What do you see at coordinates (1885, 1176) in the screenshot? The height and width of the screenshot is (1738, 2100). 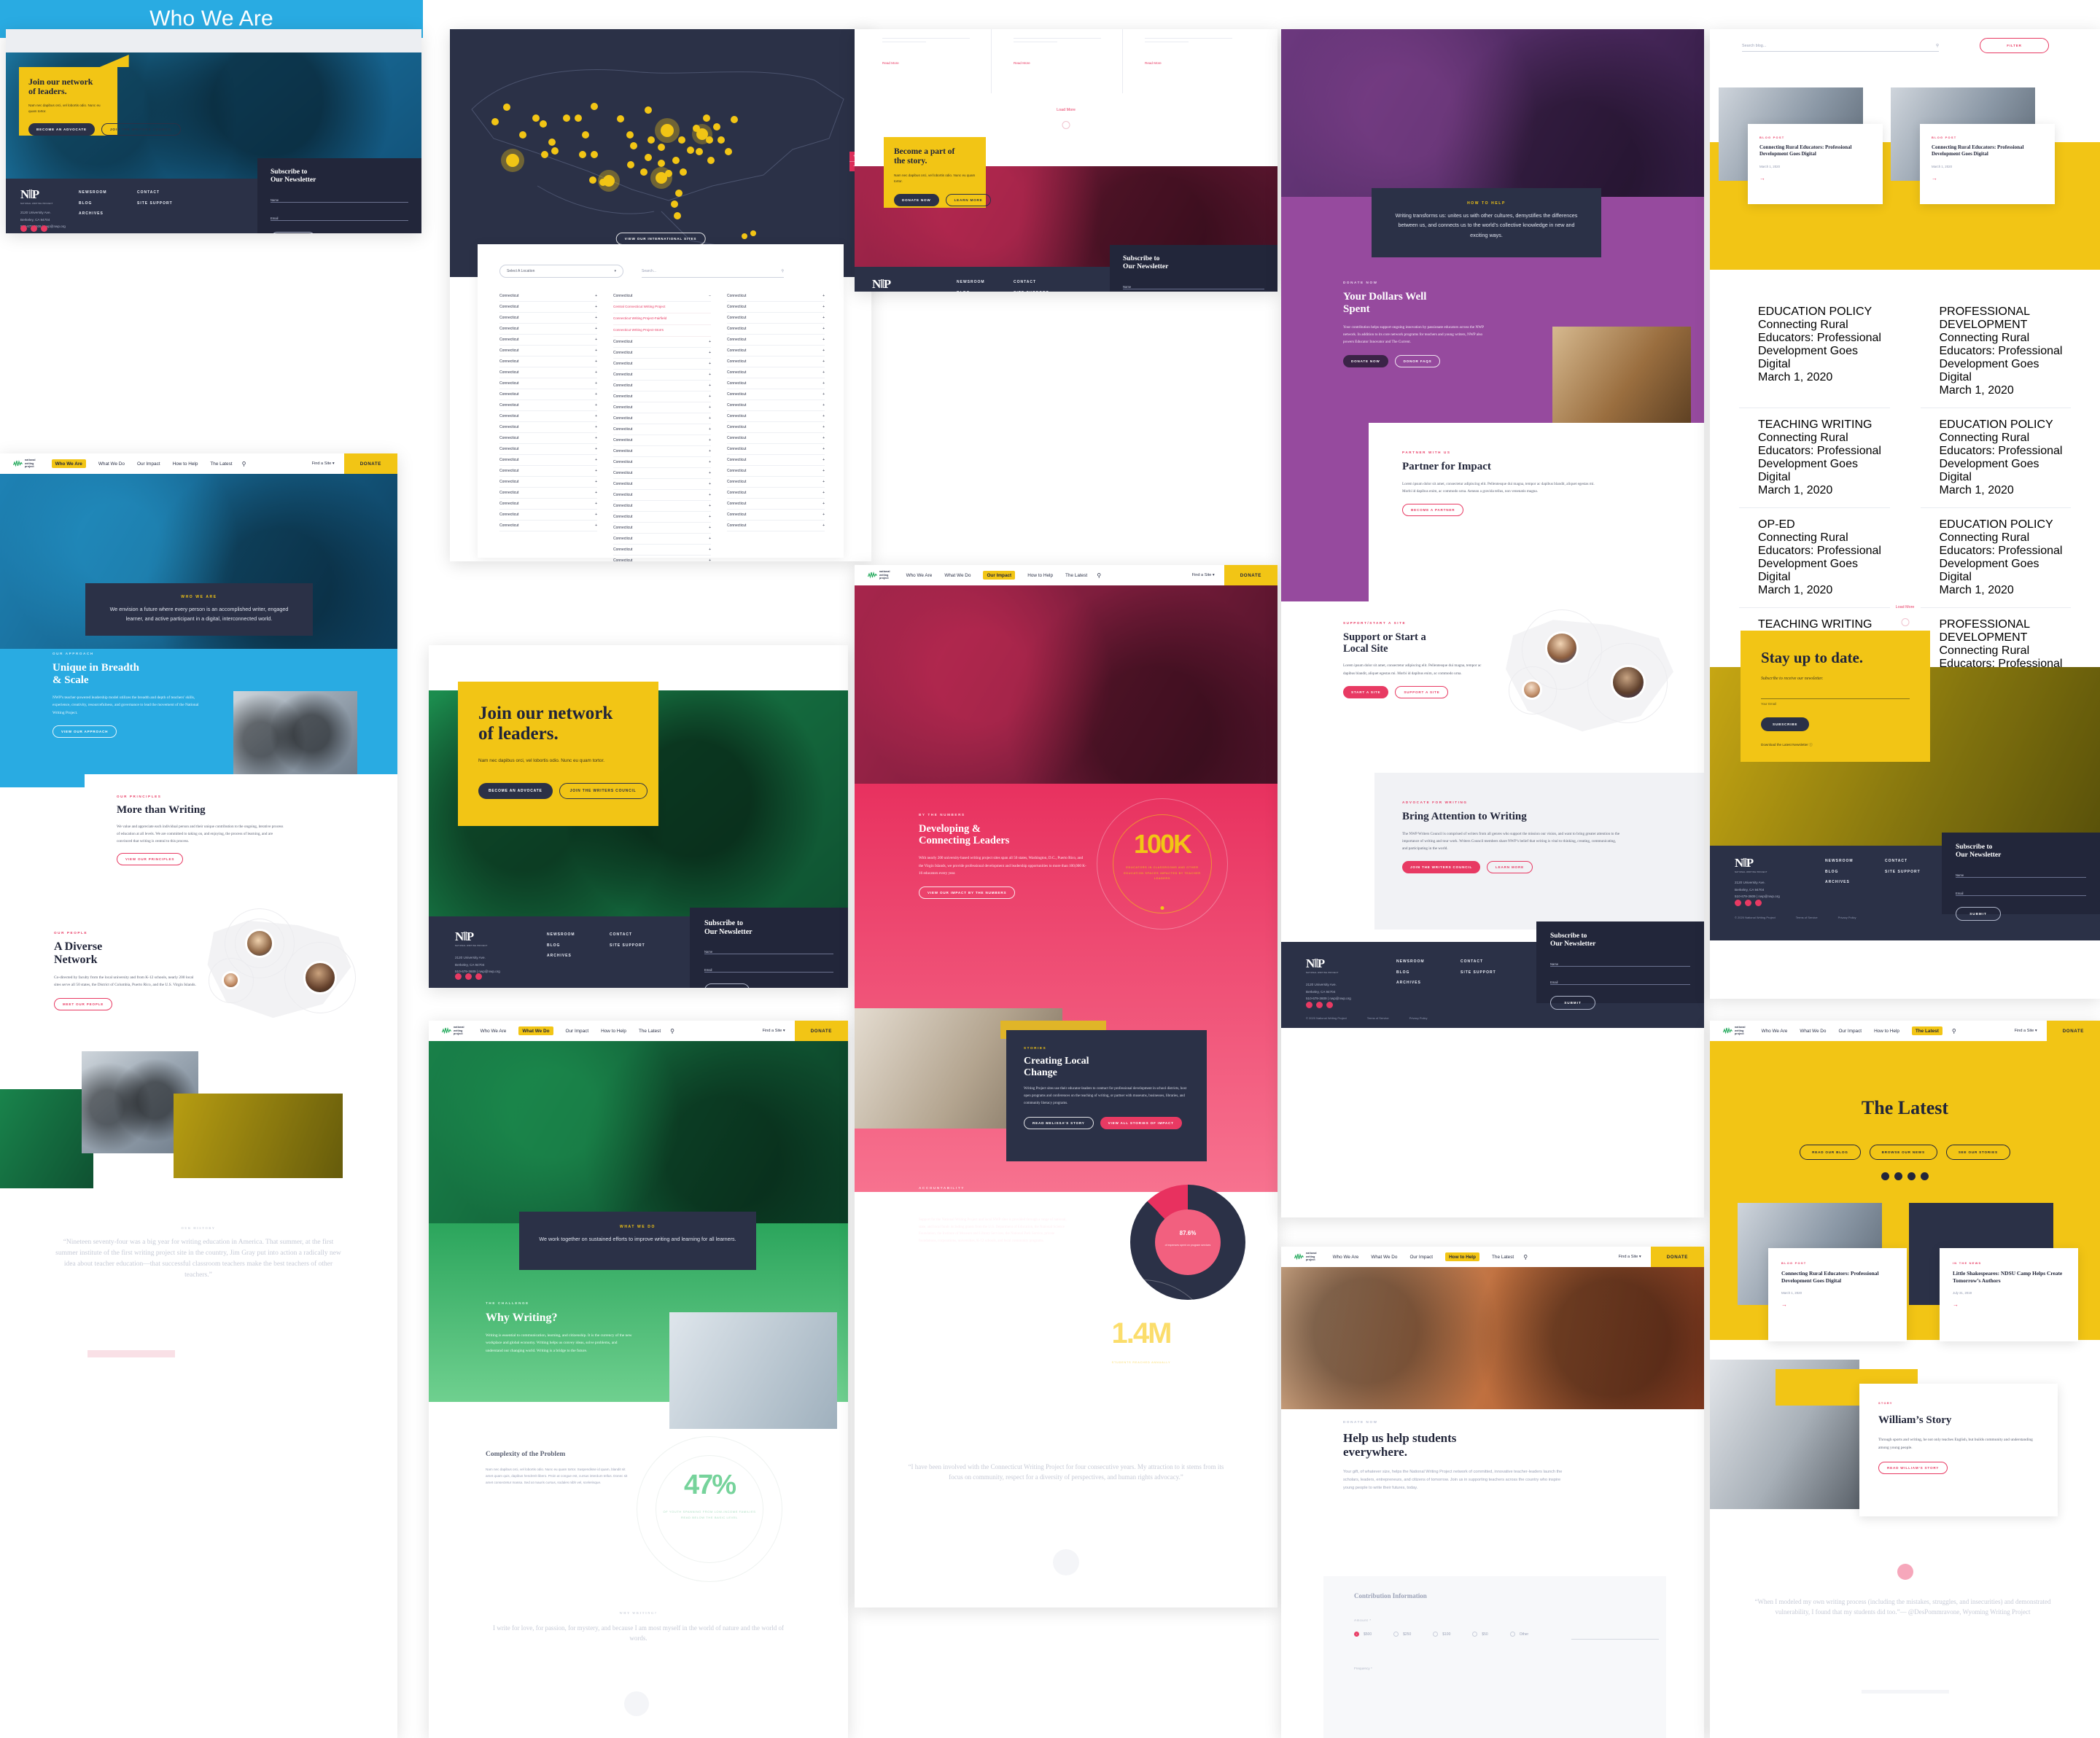 I see `instagram-icon` at bounding box center [1885, 1176].